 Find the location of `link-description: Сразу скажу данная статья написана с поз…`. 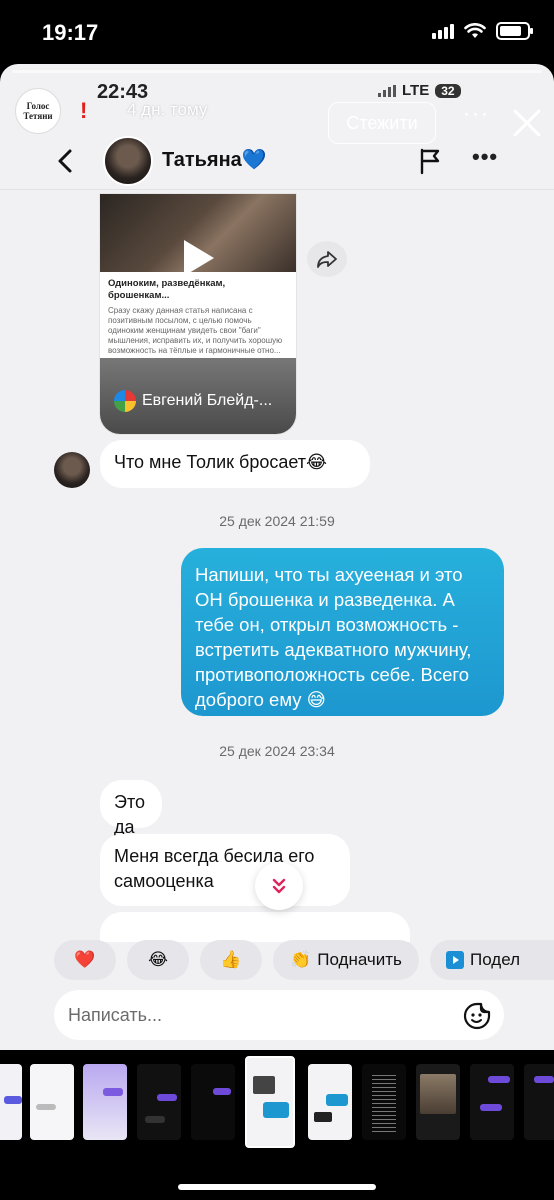

link-description: Сразу скажу данная статья написана с поз… is located at coordinates (195, 330).